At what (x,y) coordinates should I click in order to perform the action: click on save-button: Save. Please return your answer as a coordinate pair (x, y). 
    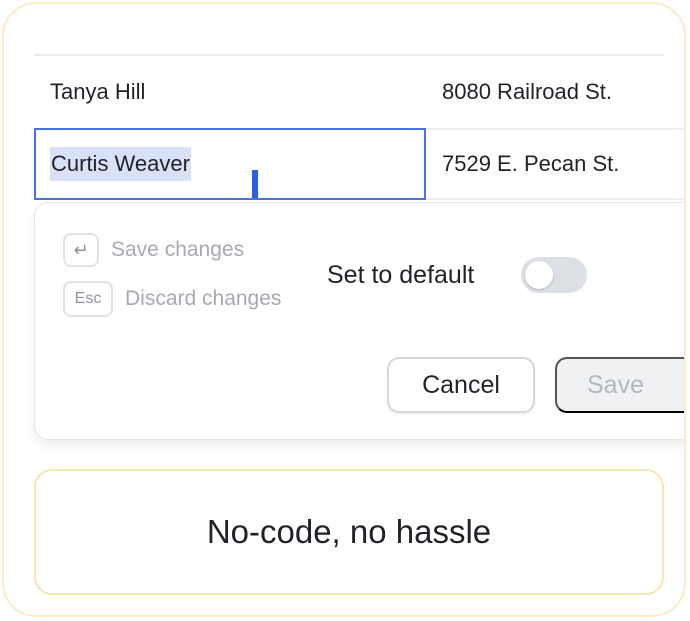
    Looking at the image, I should click on (619, 385).